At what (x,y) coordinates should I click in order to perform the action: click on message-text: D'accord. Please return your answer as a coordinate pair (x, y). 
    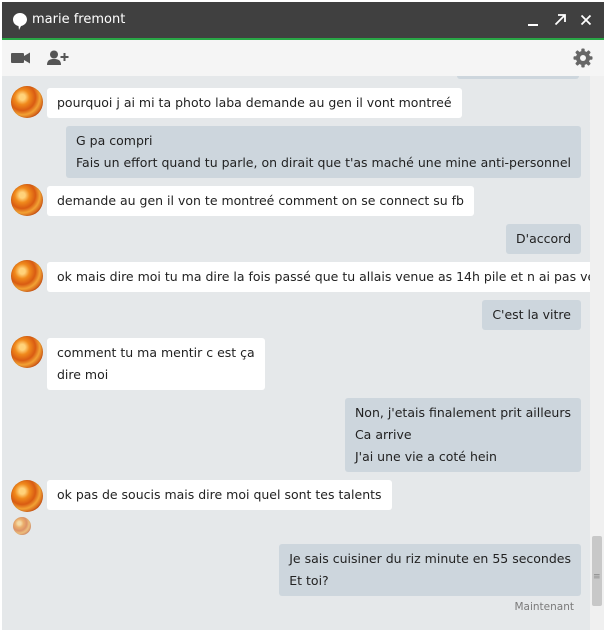
    Looking at the image, I should click on (543, 238).